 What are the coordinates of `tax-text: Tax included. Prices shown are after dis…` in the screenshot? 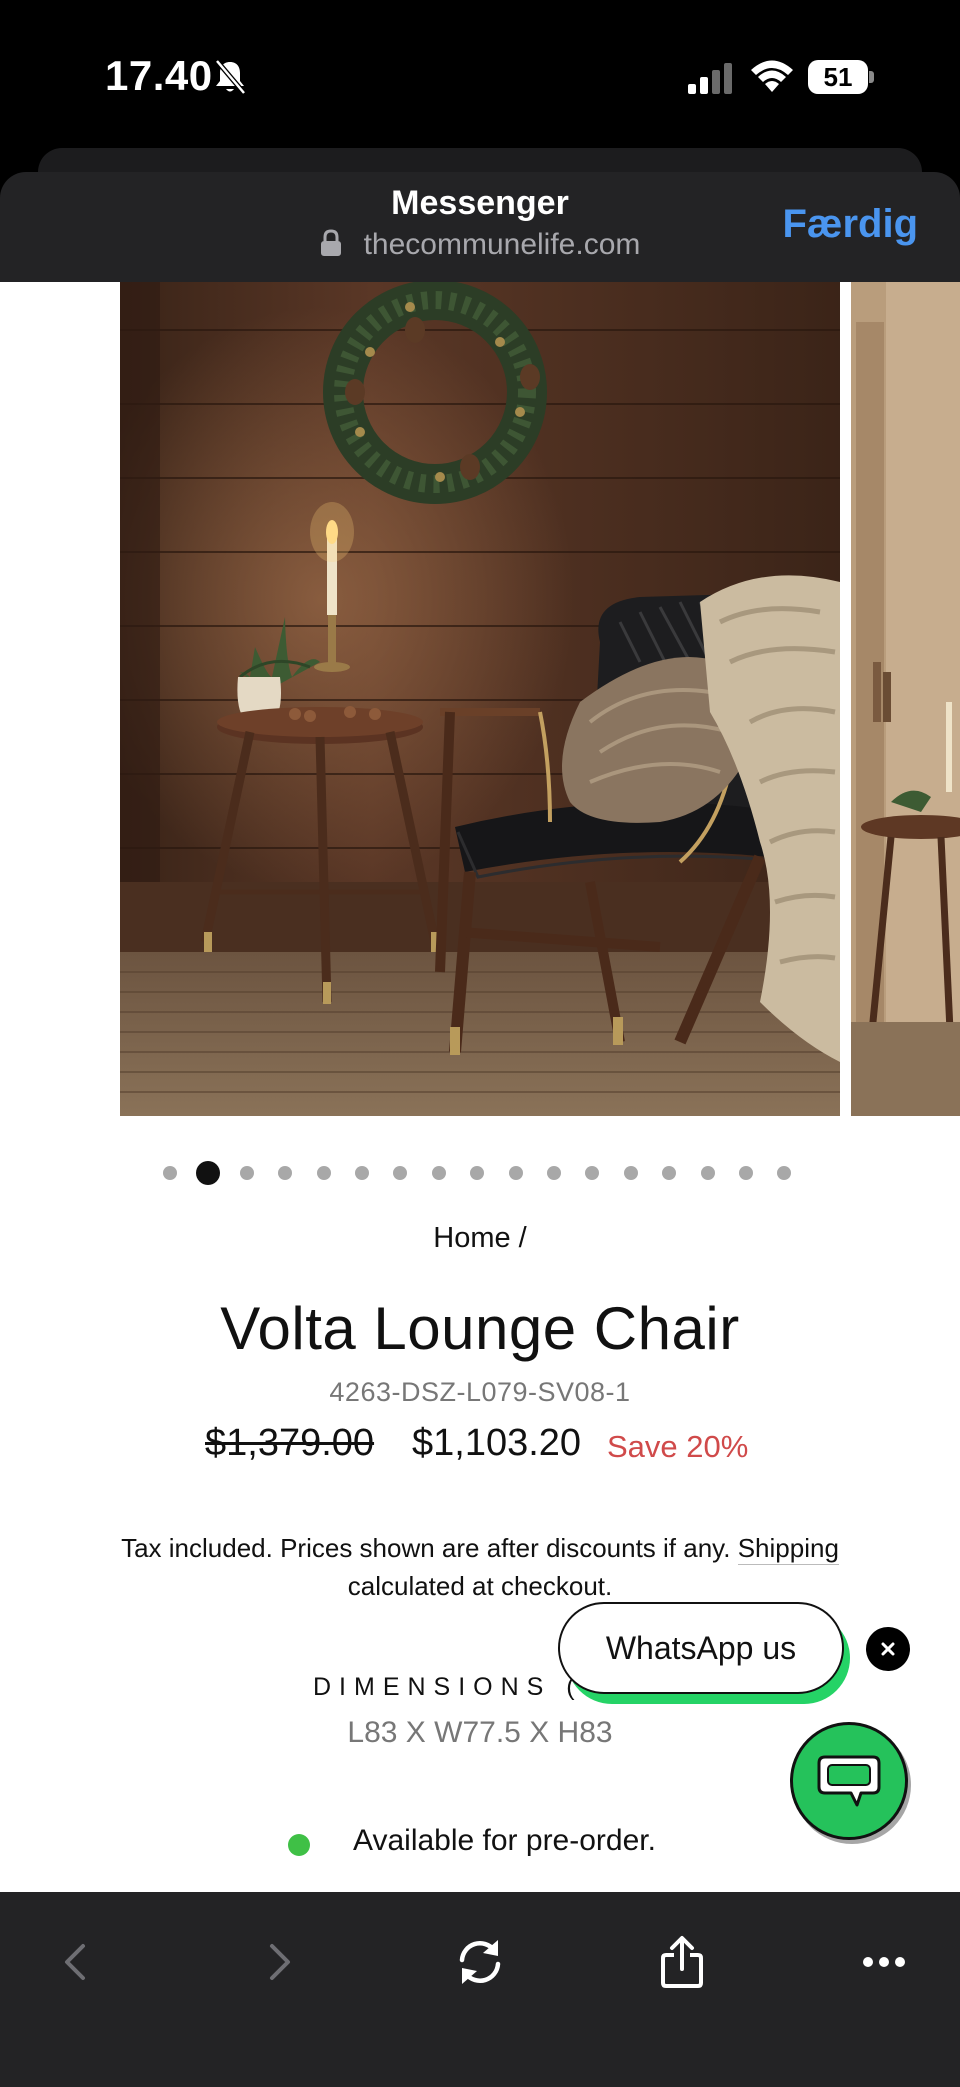 It's located at (426, 1548).